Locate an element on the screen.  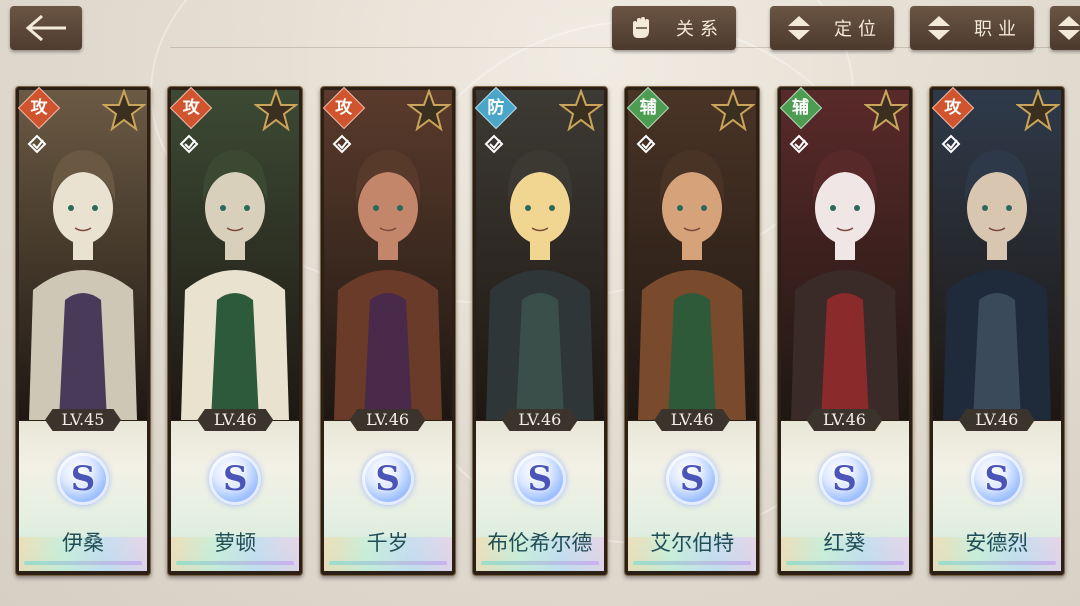
character-card: 攻 LV.46 S 千岁 is located at coordinates (387, 331).